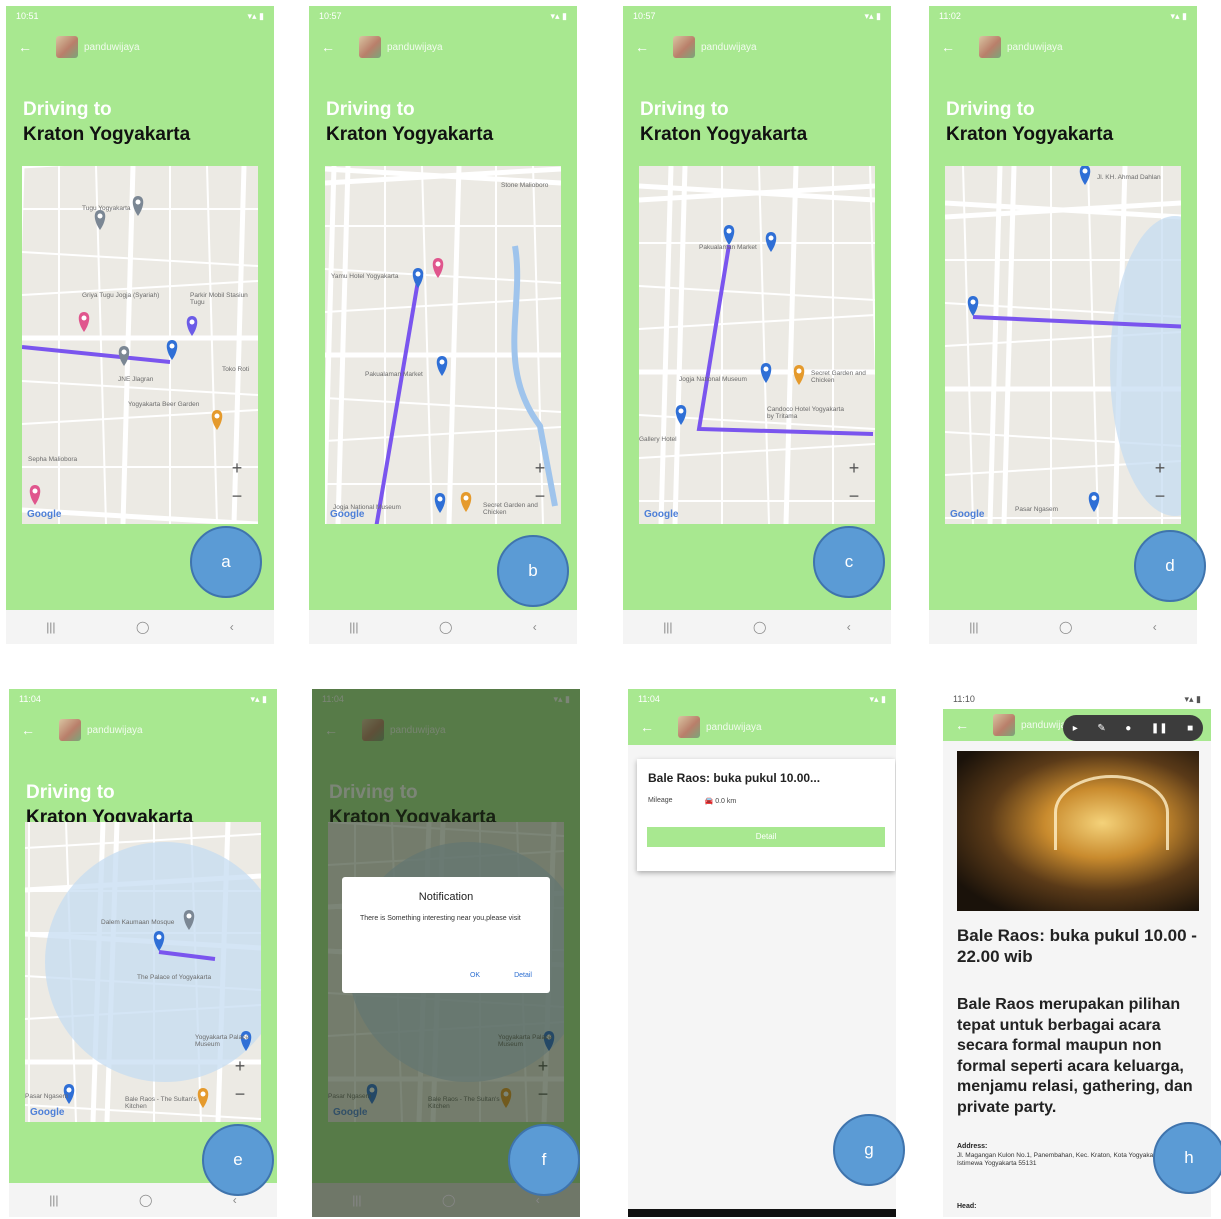  What do you see at coordinates (446, 897) in the screenshot?
I see `dialog-title: Notification` at bounding box center [446, 897].